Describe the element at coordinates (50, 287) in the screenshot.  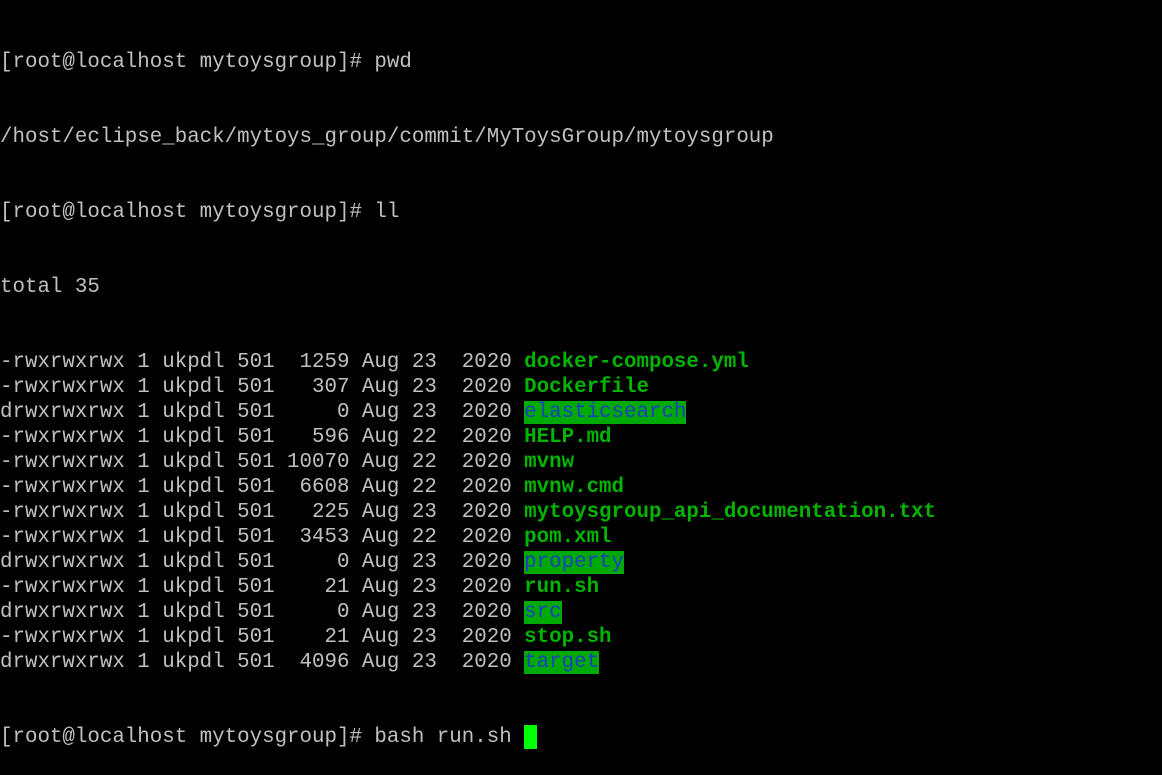
I see `listing-total: total 35` at that location.